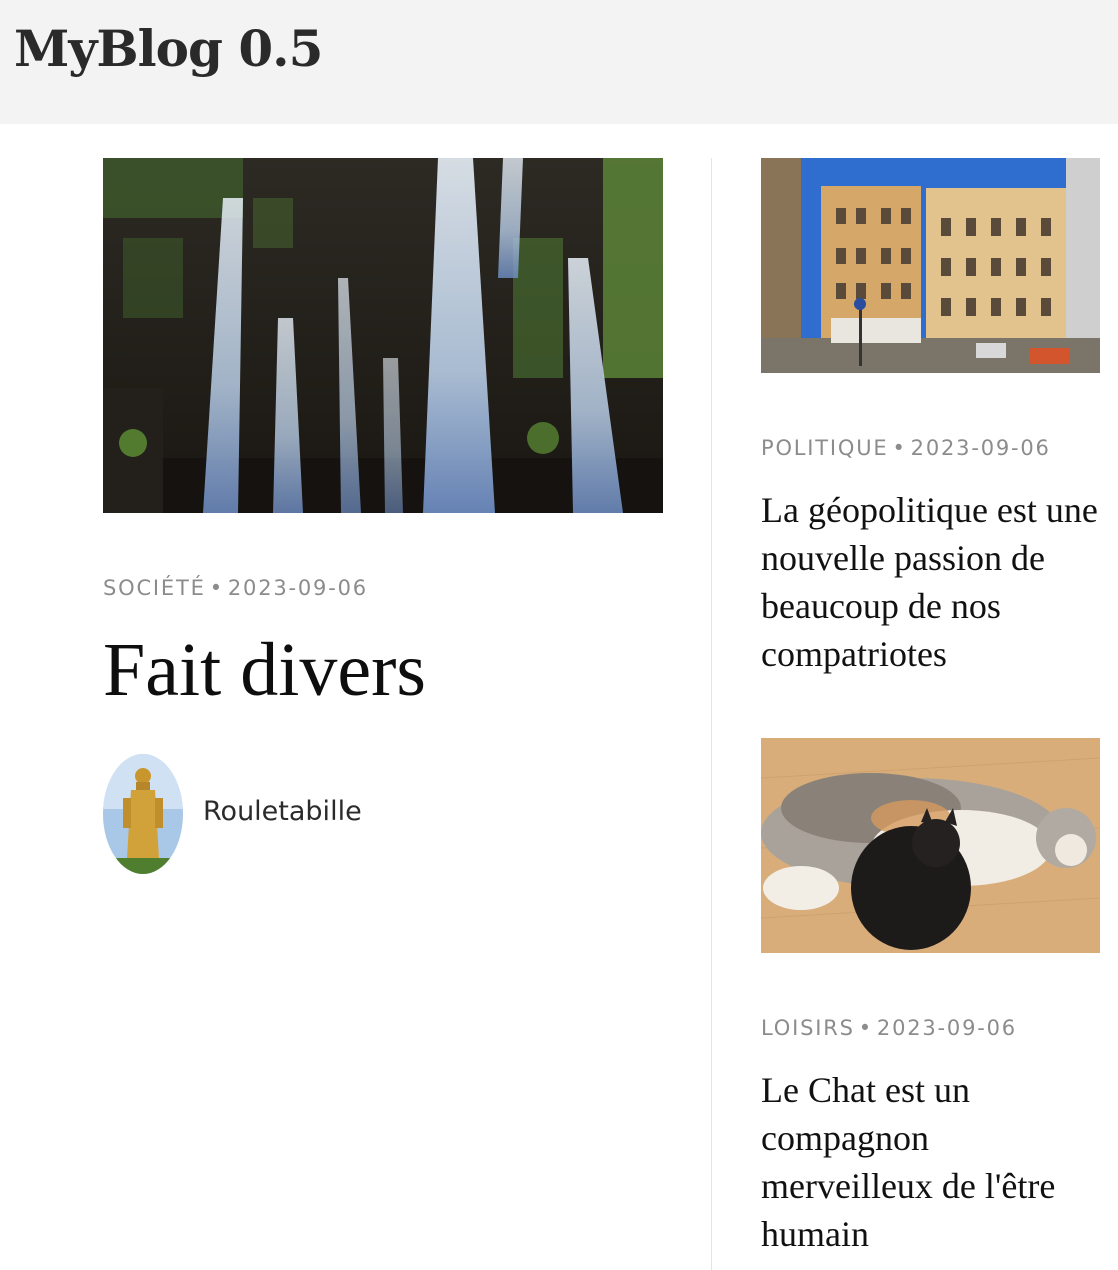 The image size is (1118, 1270). I want to click on side-image-city, so click(930, 265).